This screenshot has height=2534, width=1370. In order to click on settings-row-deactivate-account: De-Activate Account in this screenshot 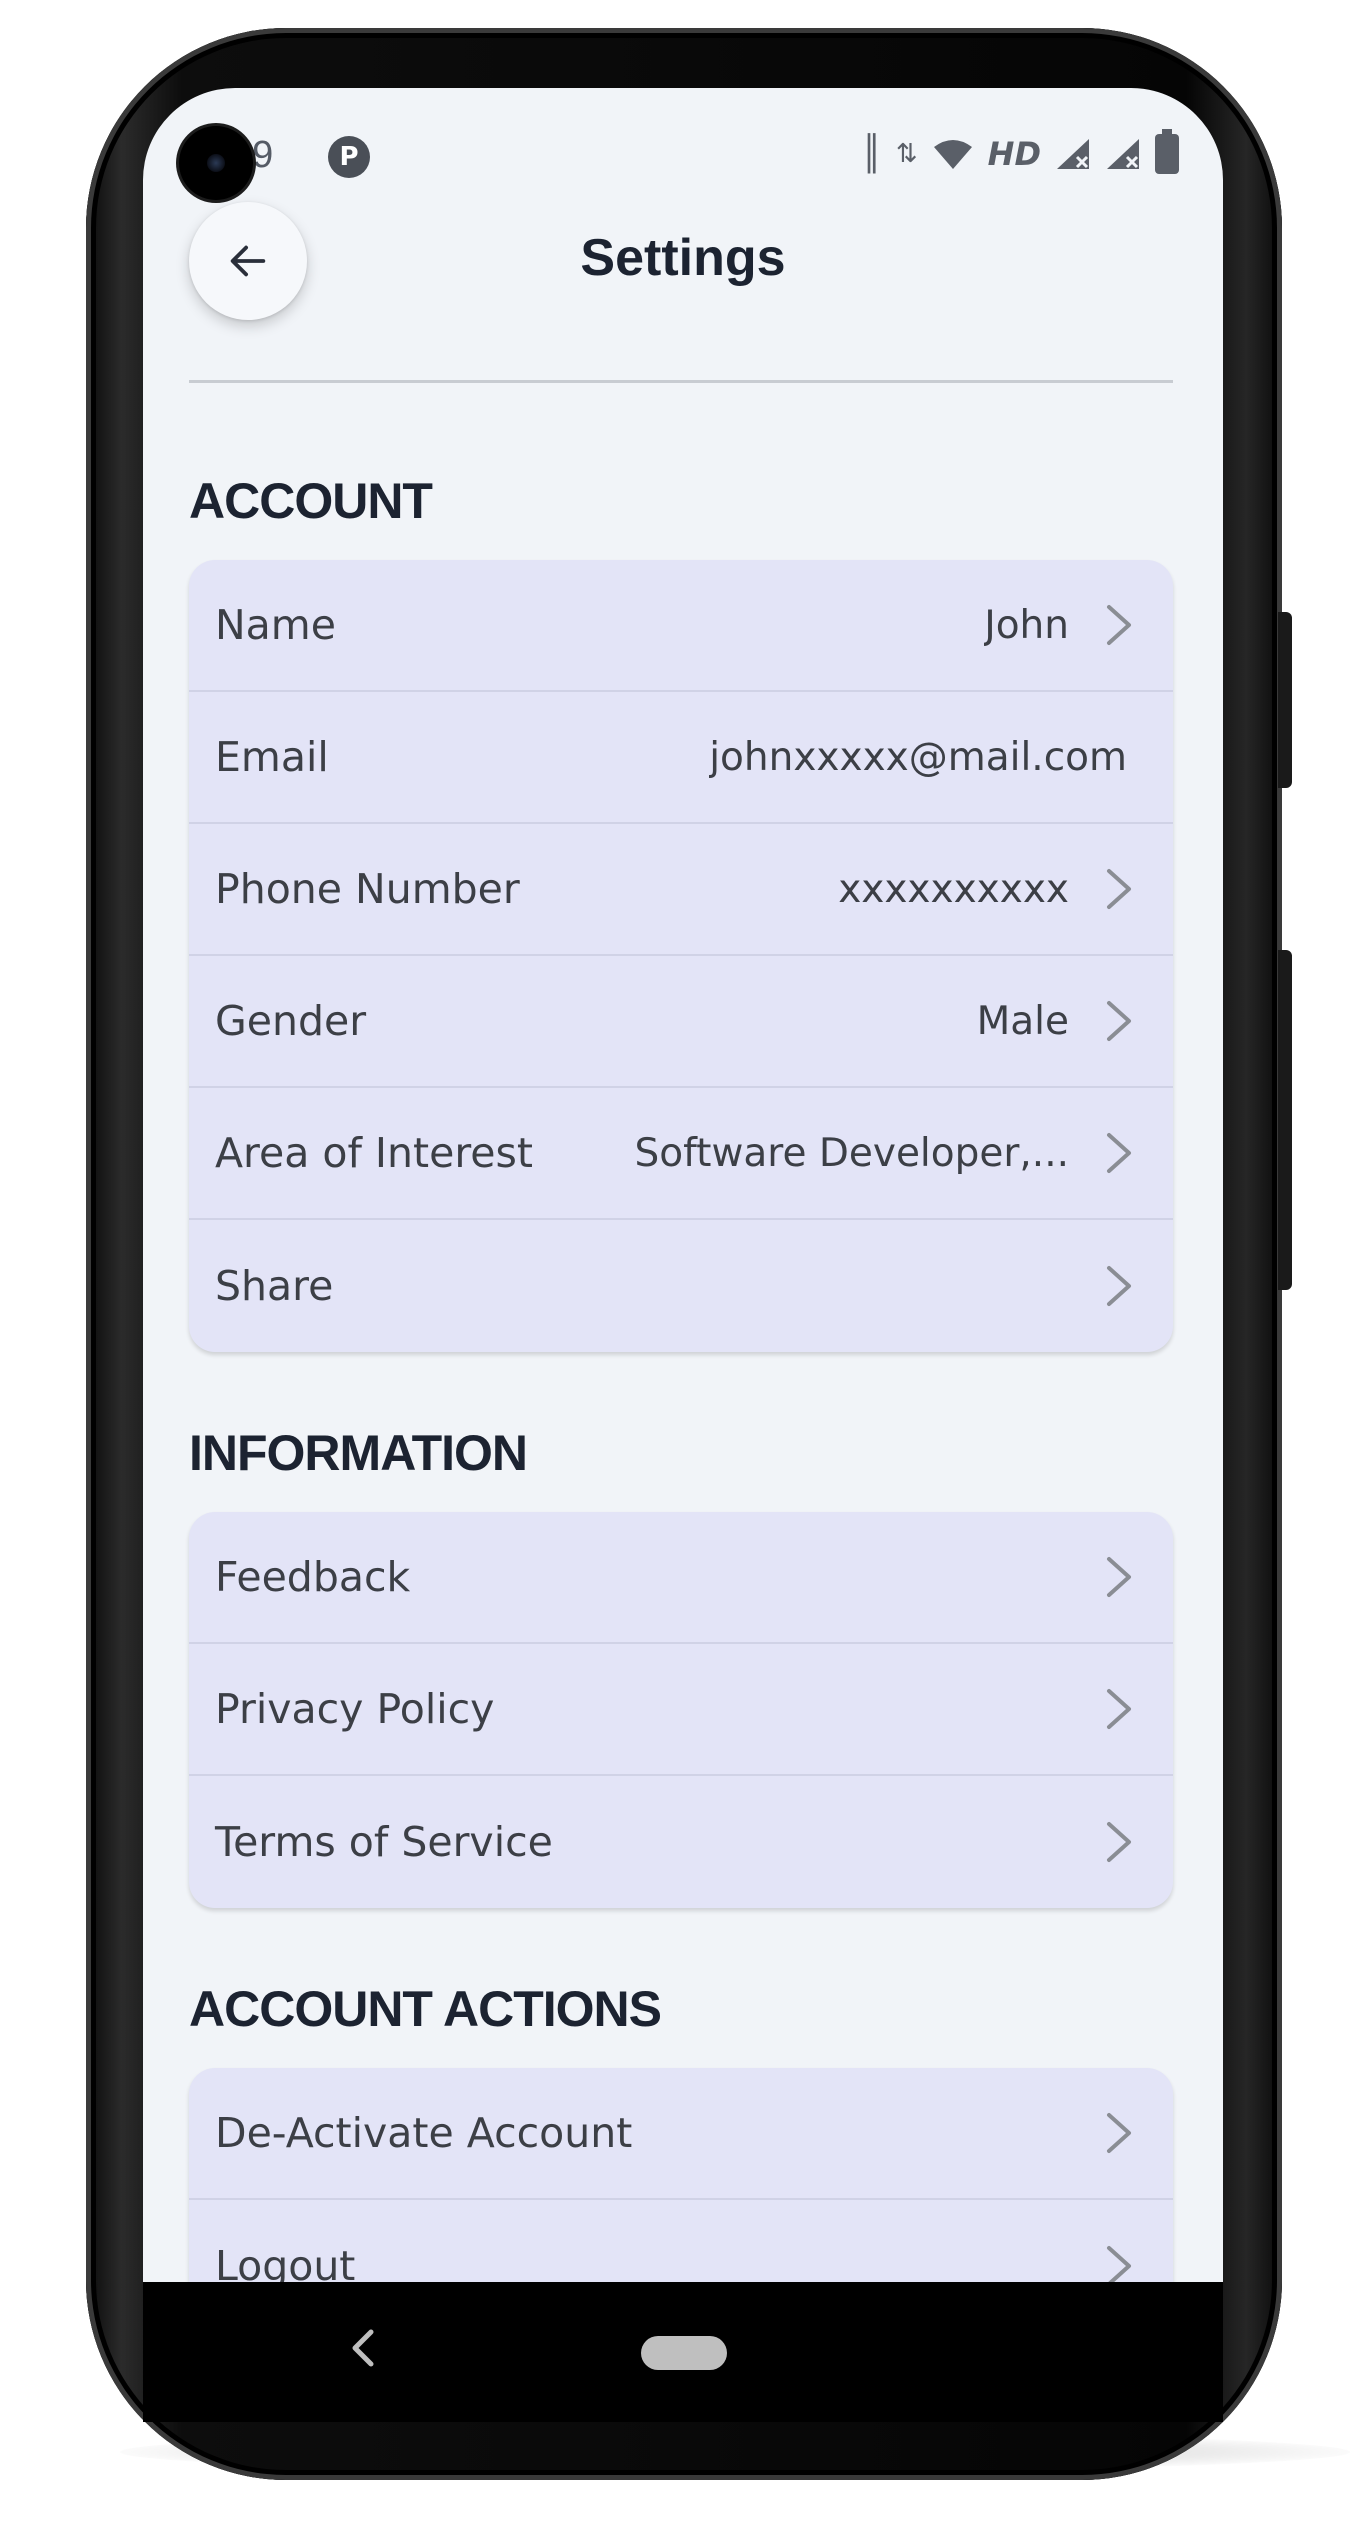, I will do `click(681, 2134)`.